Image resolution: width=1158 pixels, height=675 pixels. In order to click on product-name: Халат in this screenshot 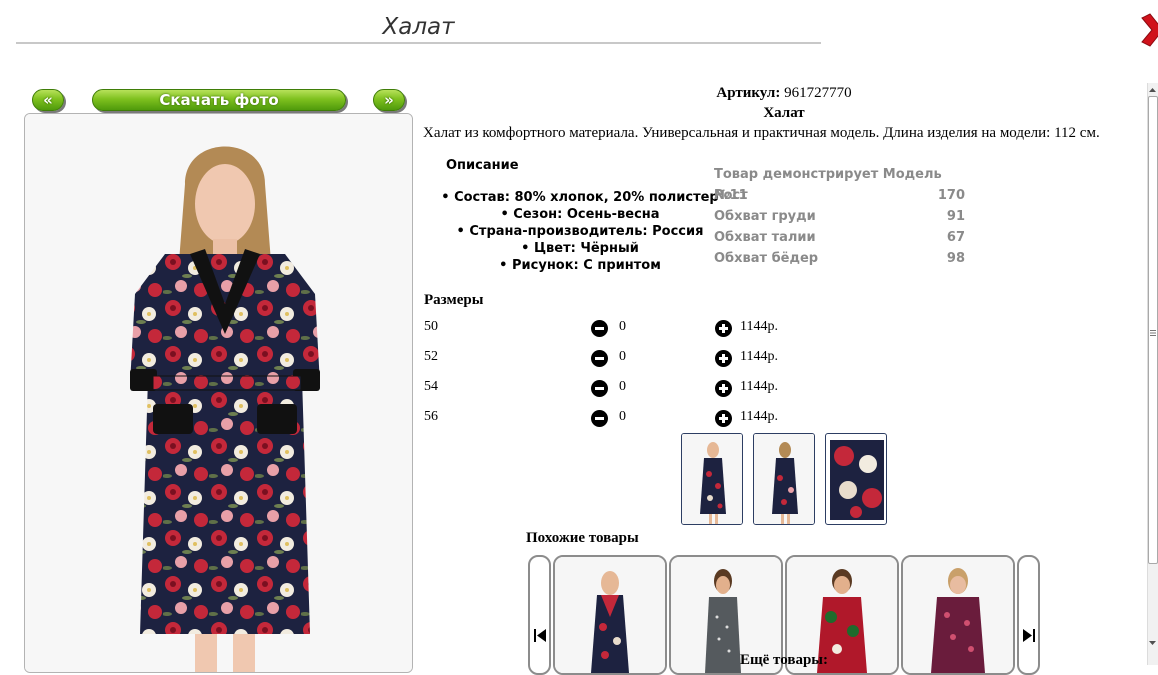, I will do `click(784, 113)`.